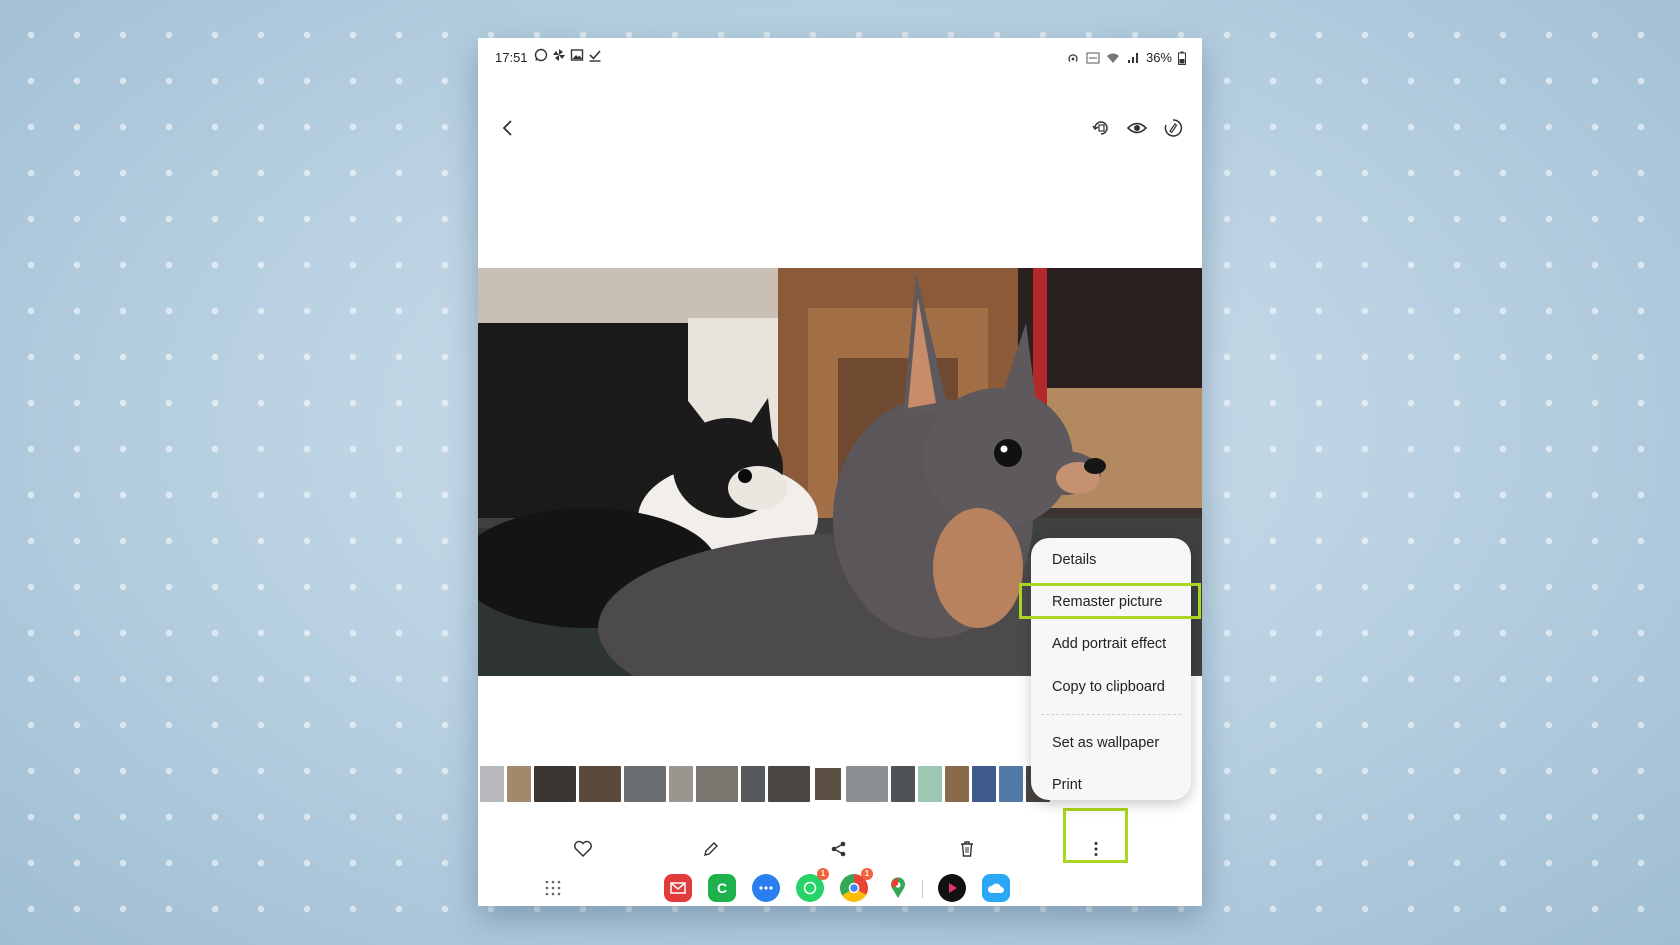 Image resolution: width=1680 pixels, height=945 pixels. Describe the element at coordinates (840, 133) in the screenshot. I see `viewer-top-bar` at that location.